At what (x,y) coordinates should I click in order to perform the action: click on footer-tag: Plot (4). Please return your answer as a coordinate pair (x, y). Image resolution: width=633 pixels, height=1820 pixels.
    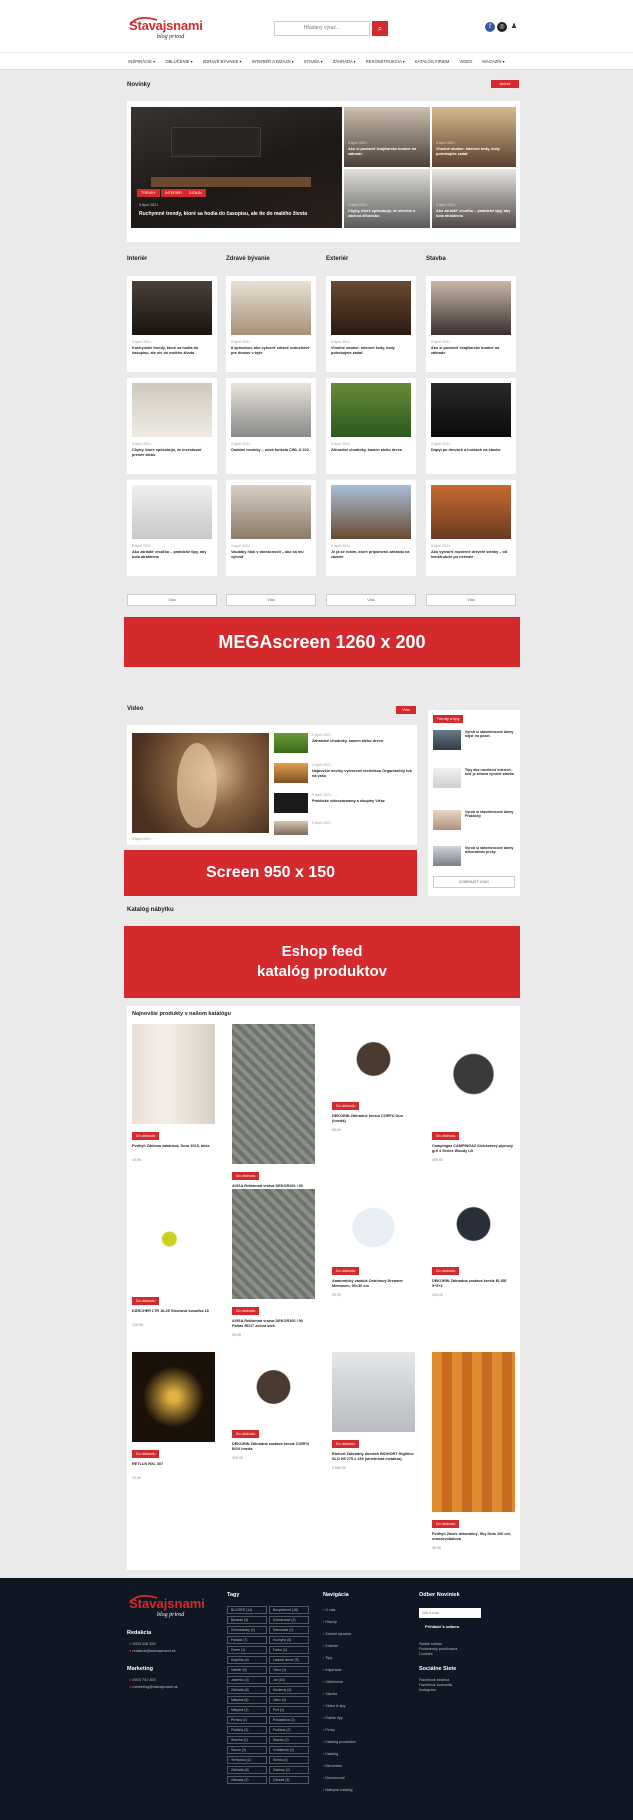
    Looking at the image, I should click on (289, 1710).